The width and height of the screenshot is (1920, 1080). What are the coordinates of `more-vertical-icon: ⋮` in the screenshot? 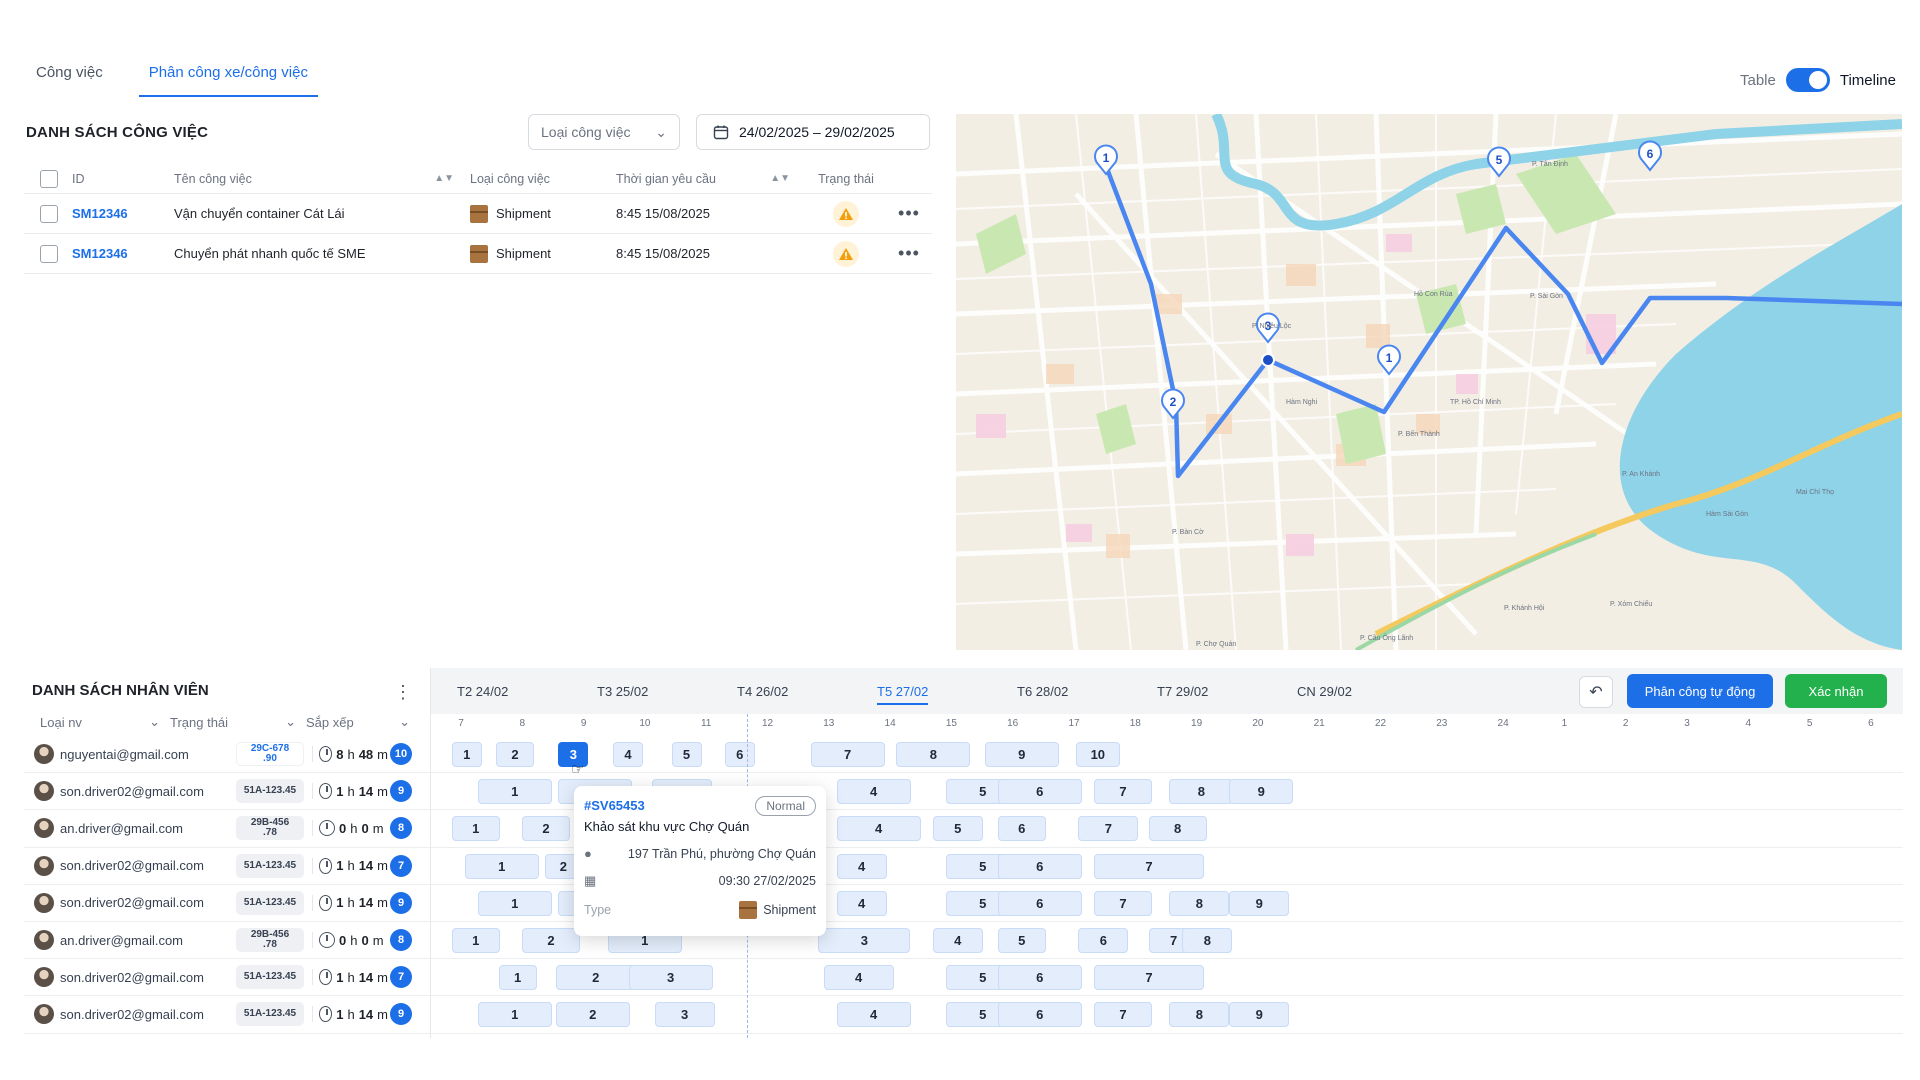 It's located at (403, 692).